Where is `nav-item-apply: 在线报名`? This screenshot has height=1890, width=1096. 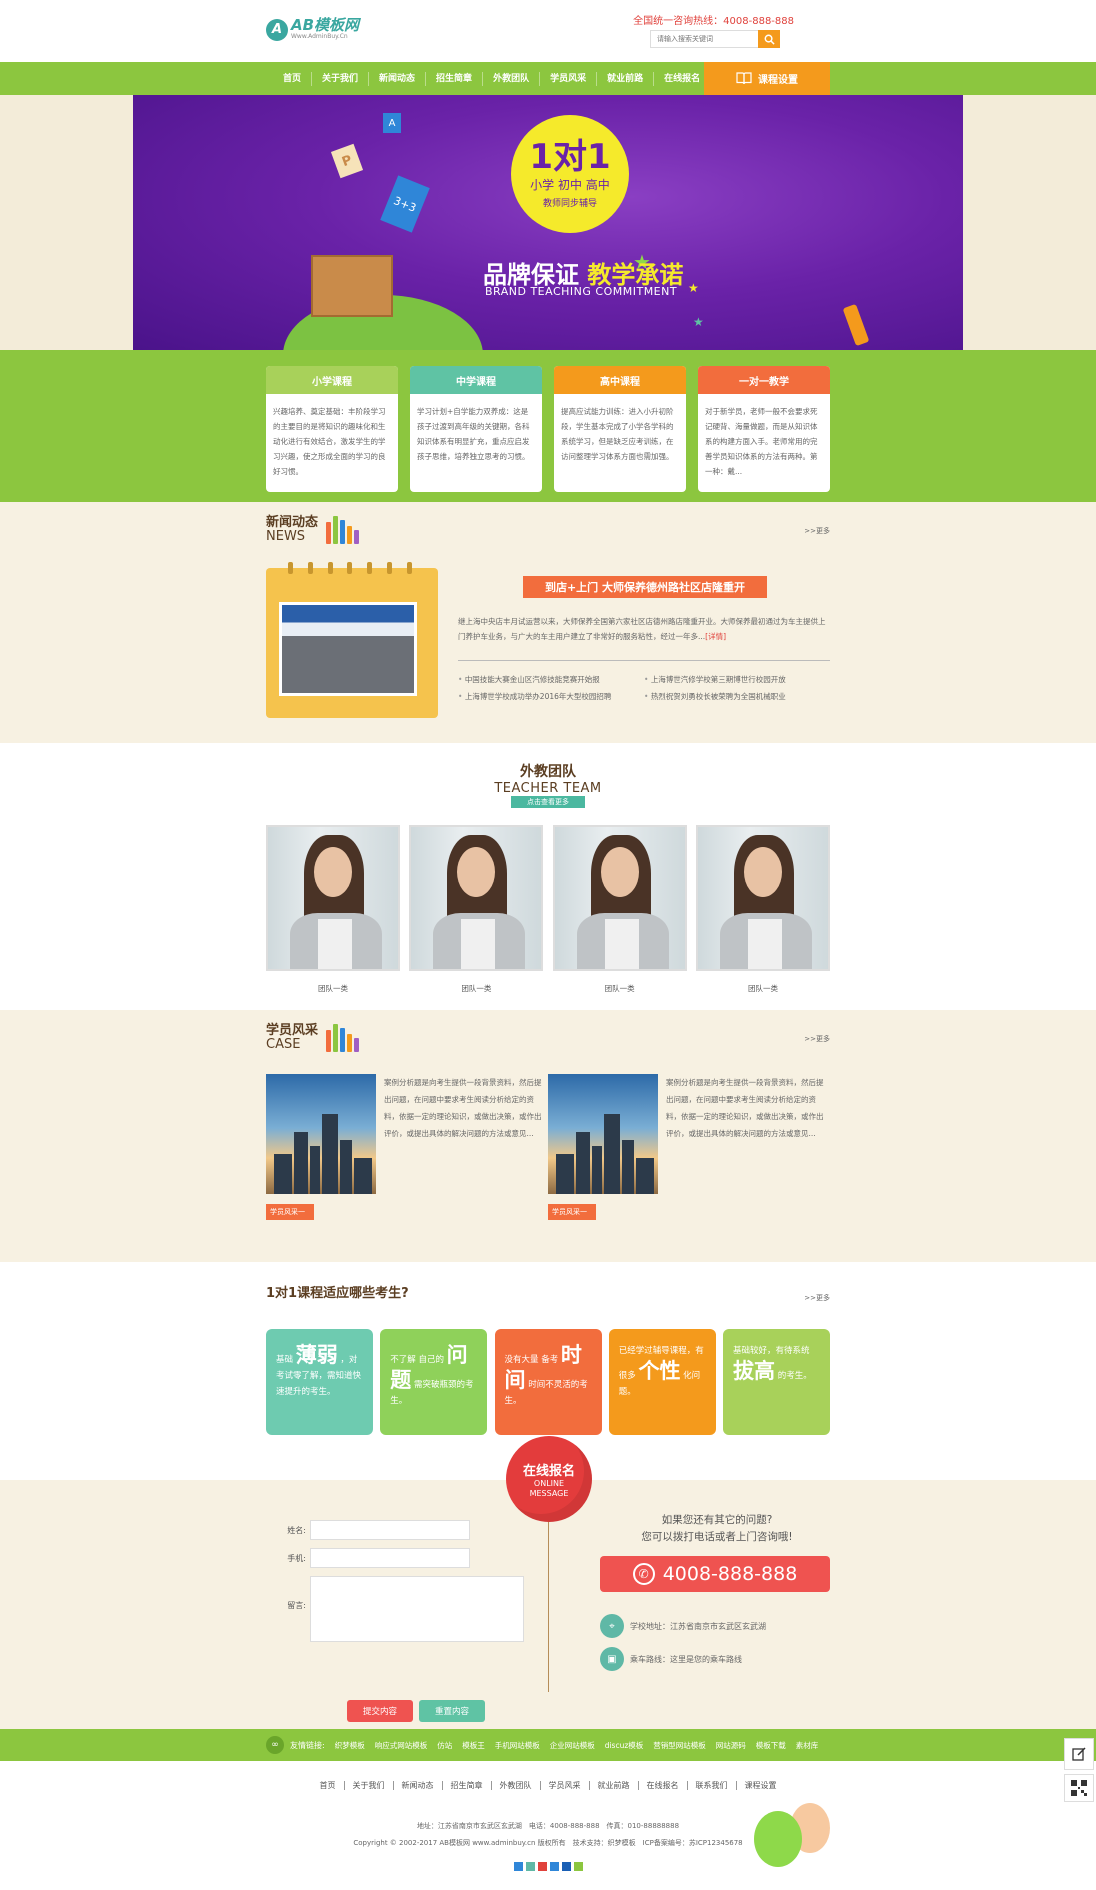 nav-item-apply: 在线报名 is located at coordinates (682, 79).